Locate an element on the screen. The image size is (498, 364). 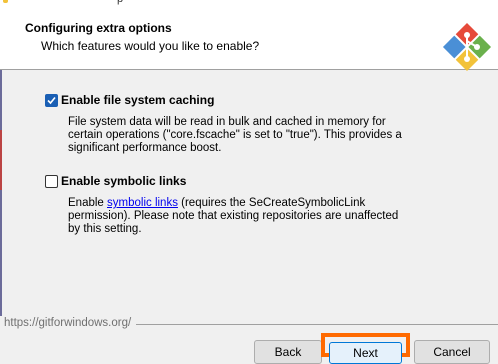
next-button-highlight: Next is located at coordinates (365, 348).